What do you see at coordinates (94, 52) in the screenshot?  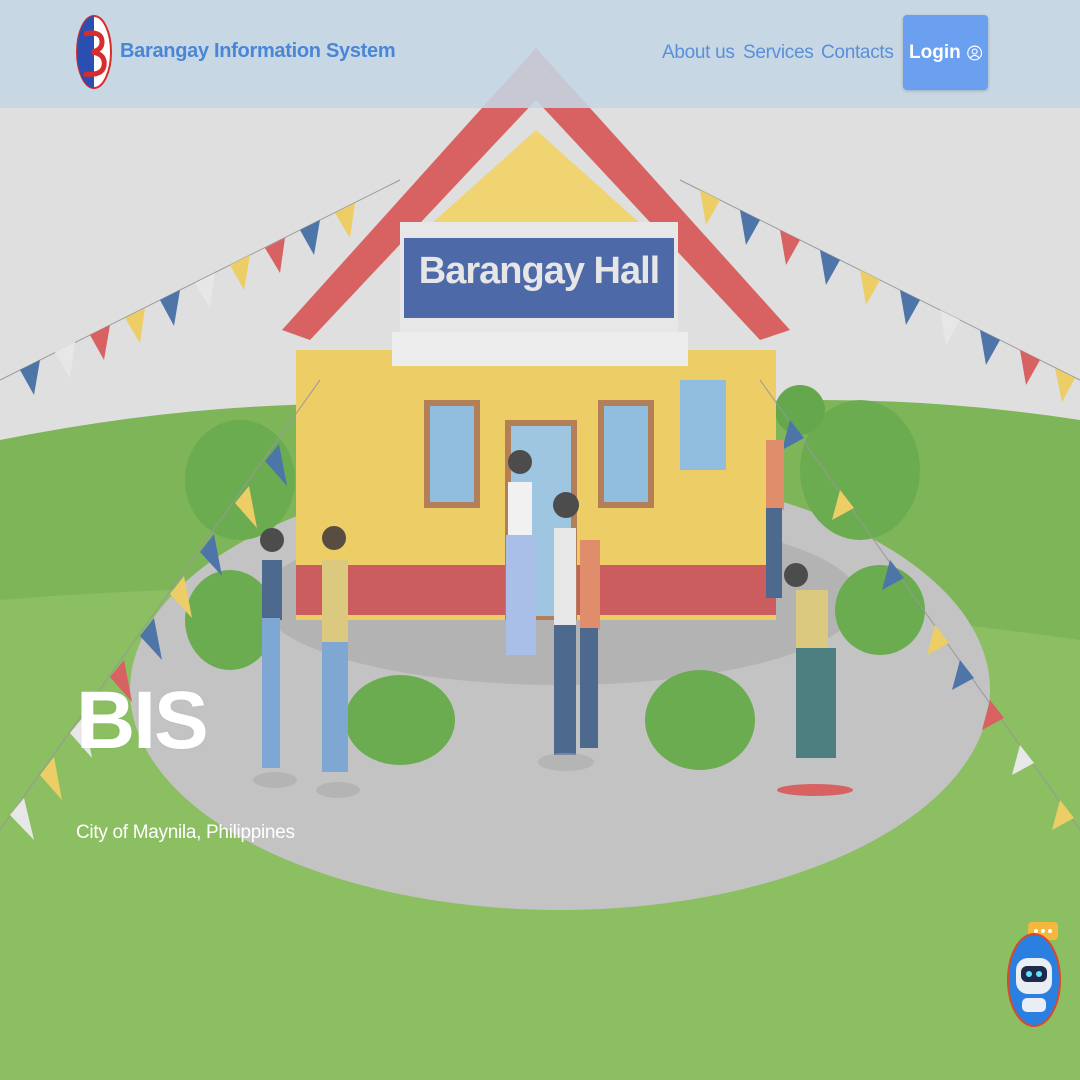 I see `barangay-logo` at bounding box center [94, 52].